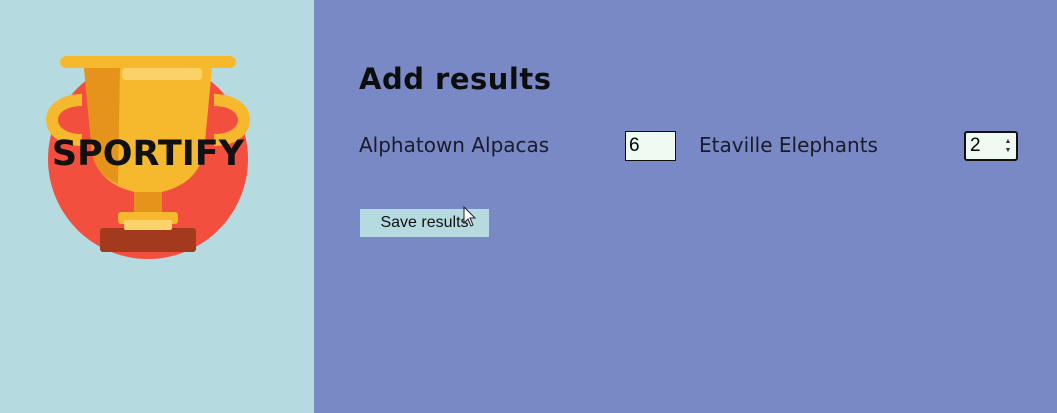  I want to click on chevron-up-icon: ▲, so click(1008, 141).